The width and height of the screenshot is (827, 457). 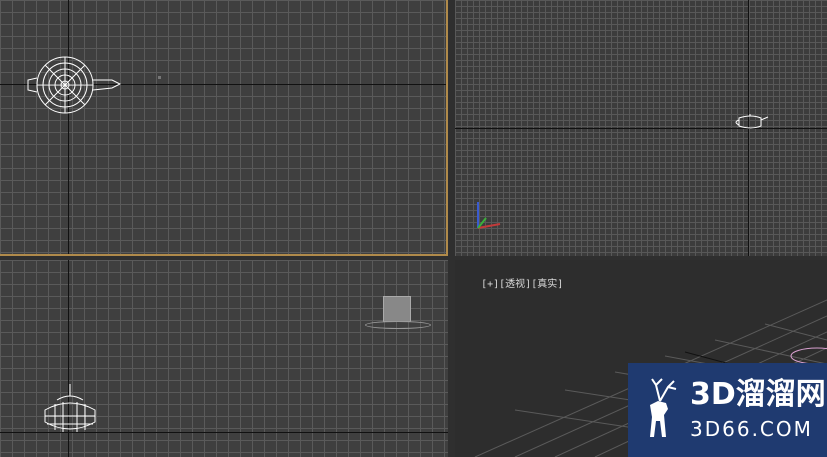 What do you see at coordinates (758, 394) in the screenshot?
I see `watermark-brand: 3D溜溜网` at bounding box center [758, 394].